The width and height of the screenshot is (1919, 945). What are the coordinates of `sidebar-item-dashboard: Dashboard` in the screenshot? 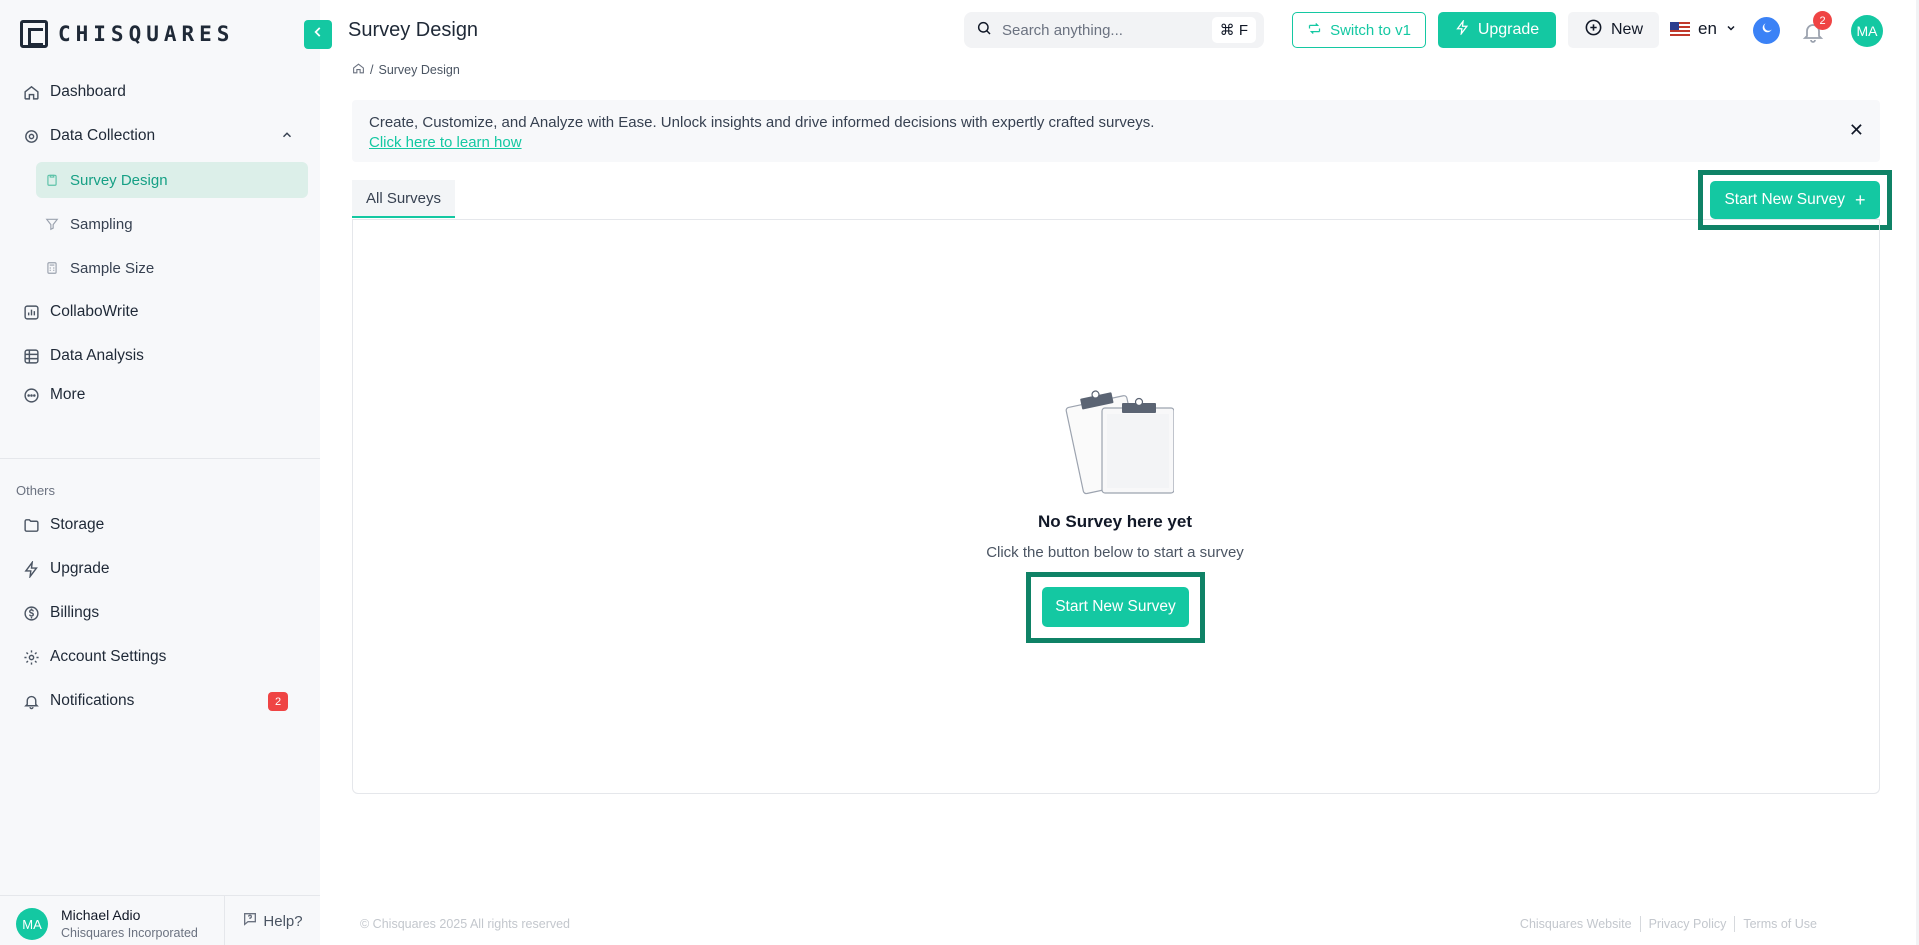 It's located at (161, 92).